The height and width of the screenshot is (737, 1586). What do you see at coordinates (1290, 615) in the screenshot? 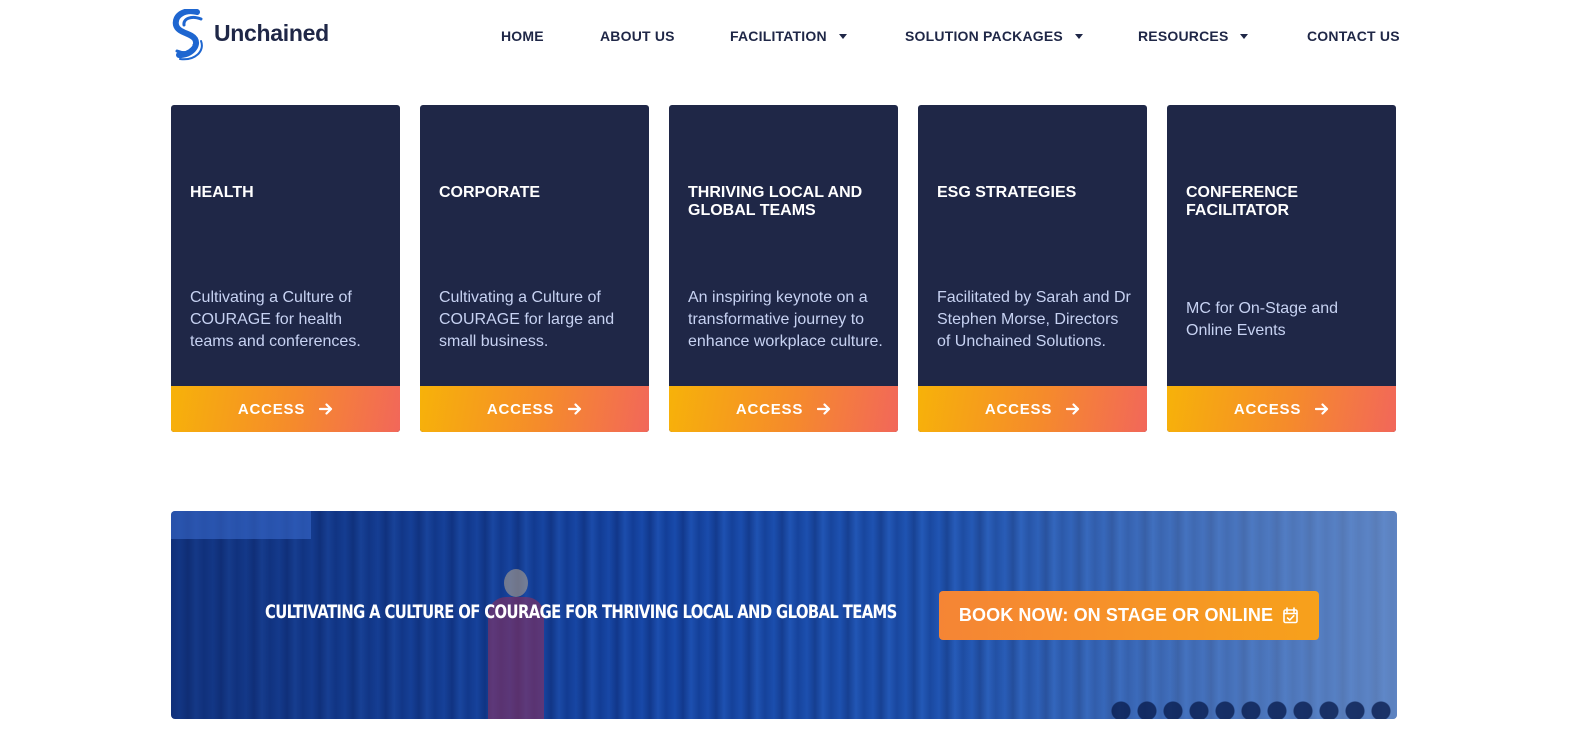
I see `calendar-check-icon` at bounding box center [1290, 615].